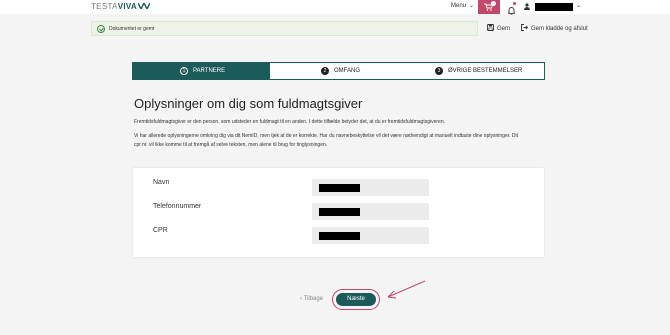 The width and height of the screenshot is (670, 335). I want to click on chevron-left-icon: ‹, so click(301, 299).